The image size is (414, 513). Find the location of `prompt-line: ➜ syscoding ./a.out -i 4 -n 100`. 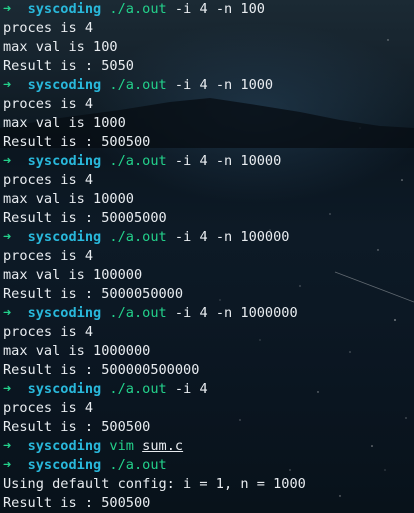

prompt-line: ➜ syscoding ./a.out -i 4 -n 100 is located at coordinates (208, 9).